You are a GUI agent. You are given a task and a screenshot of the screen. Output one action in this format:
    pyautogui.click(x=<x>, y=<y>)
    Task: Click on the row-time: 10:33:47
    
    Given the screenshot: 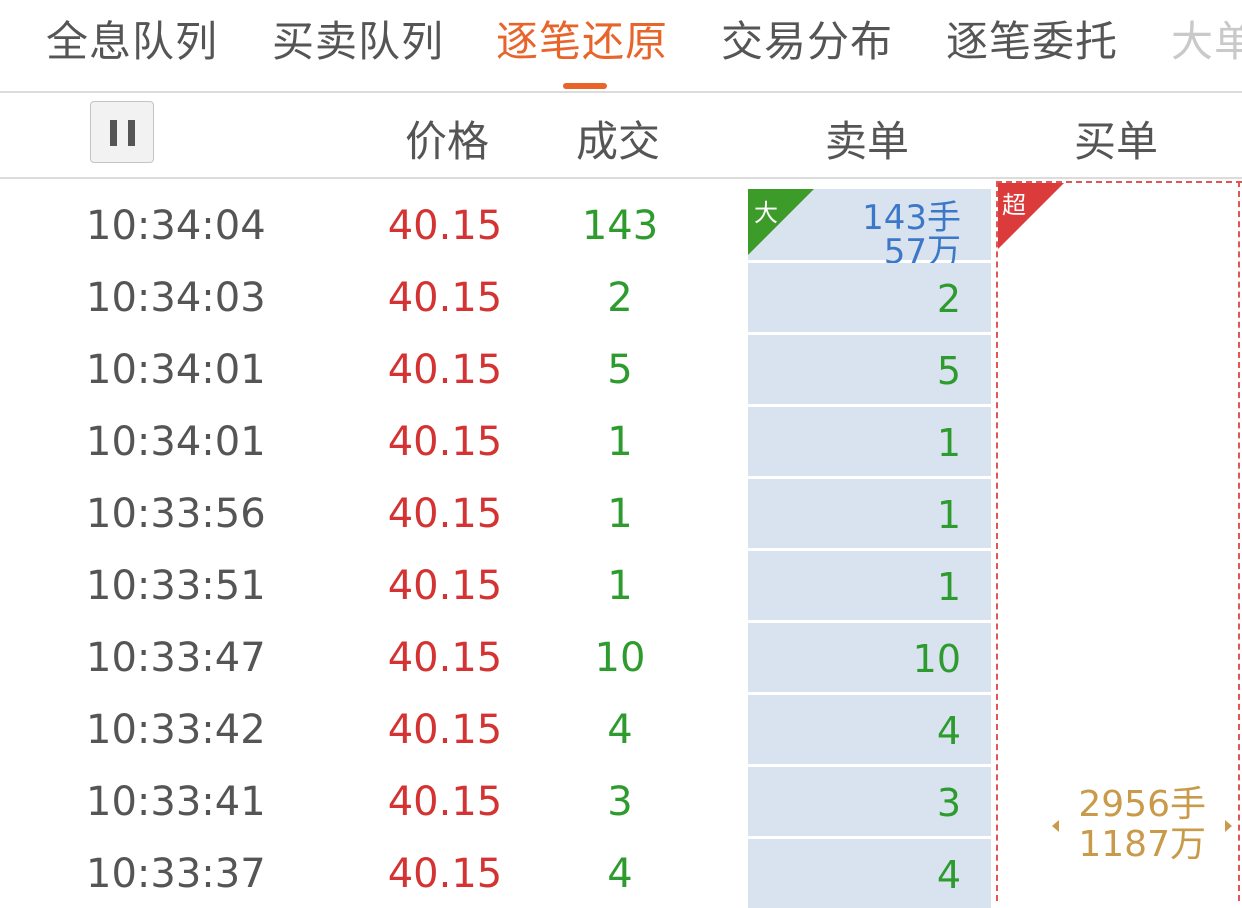 What is the action you would take?
    pyautogui.click(x=176, y=658)
    